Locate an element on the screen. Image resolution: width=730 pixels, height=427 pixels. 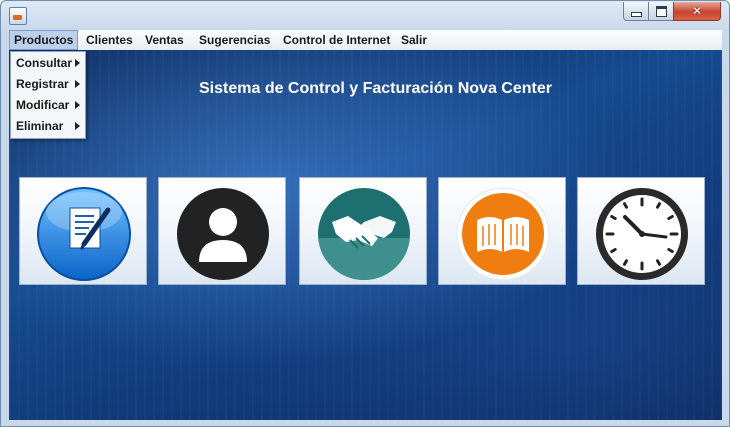
tile-productos is located at coordinates (83, 231).